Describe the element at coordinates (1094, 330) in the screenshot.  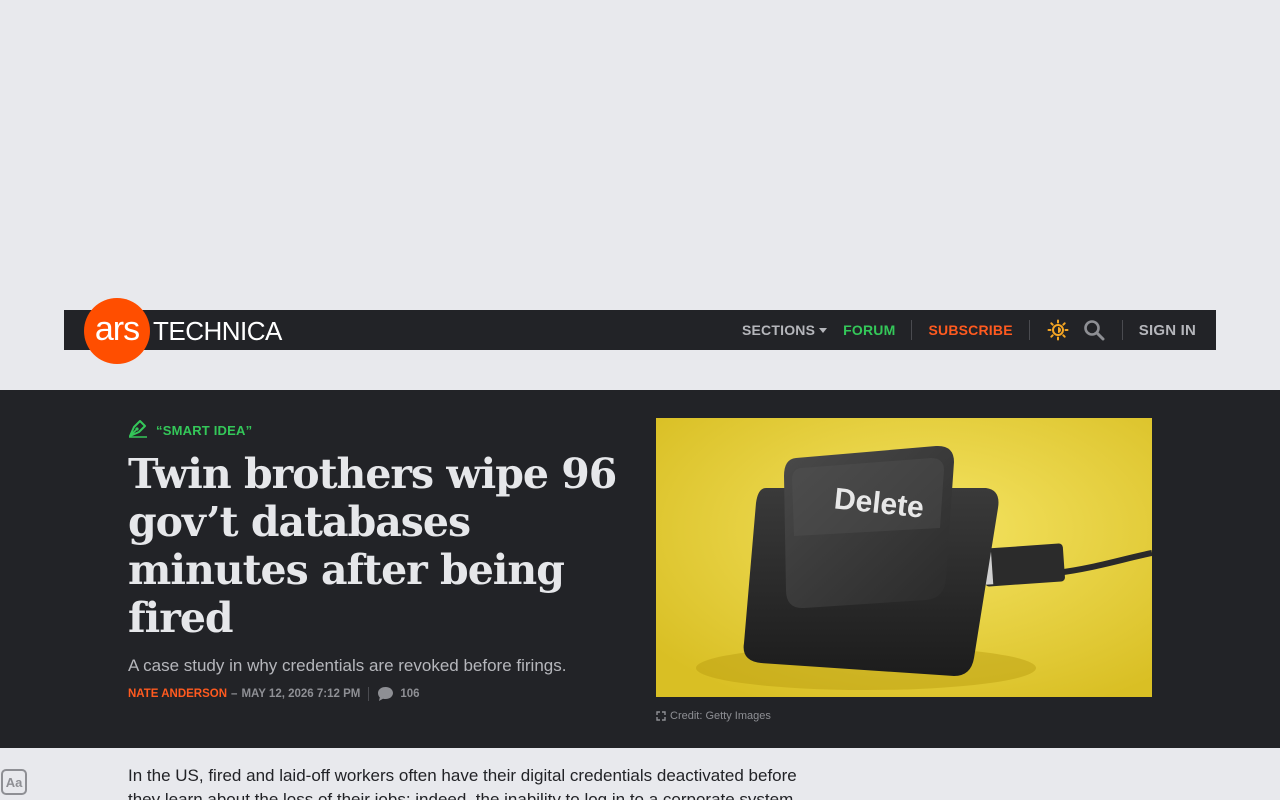
I see `search-icon` at that location.